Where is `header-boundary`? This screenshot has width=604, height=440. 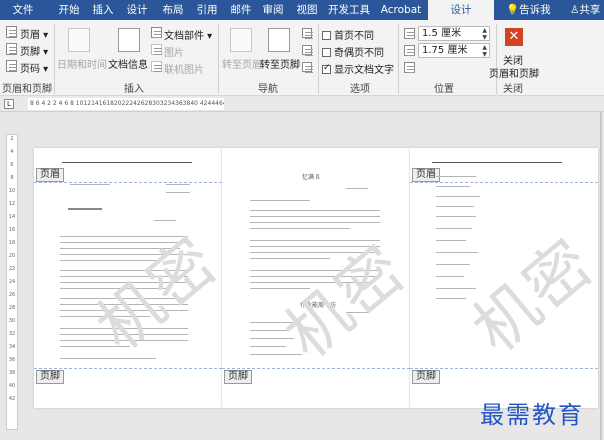
header-boundary is located at coordinates (504, 182).